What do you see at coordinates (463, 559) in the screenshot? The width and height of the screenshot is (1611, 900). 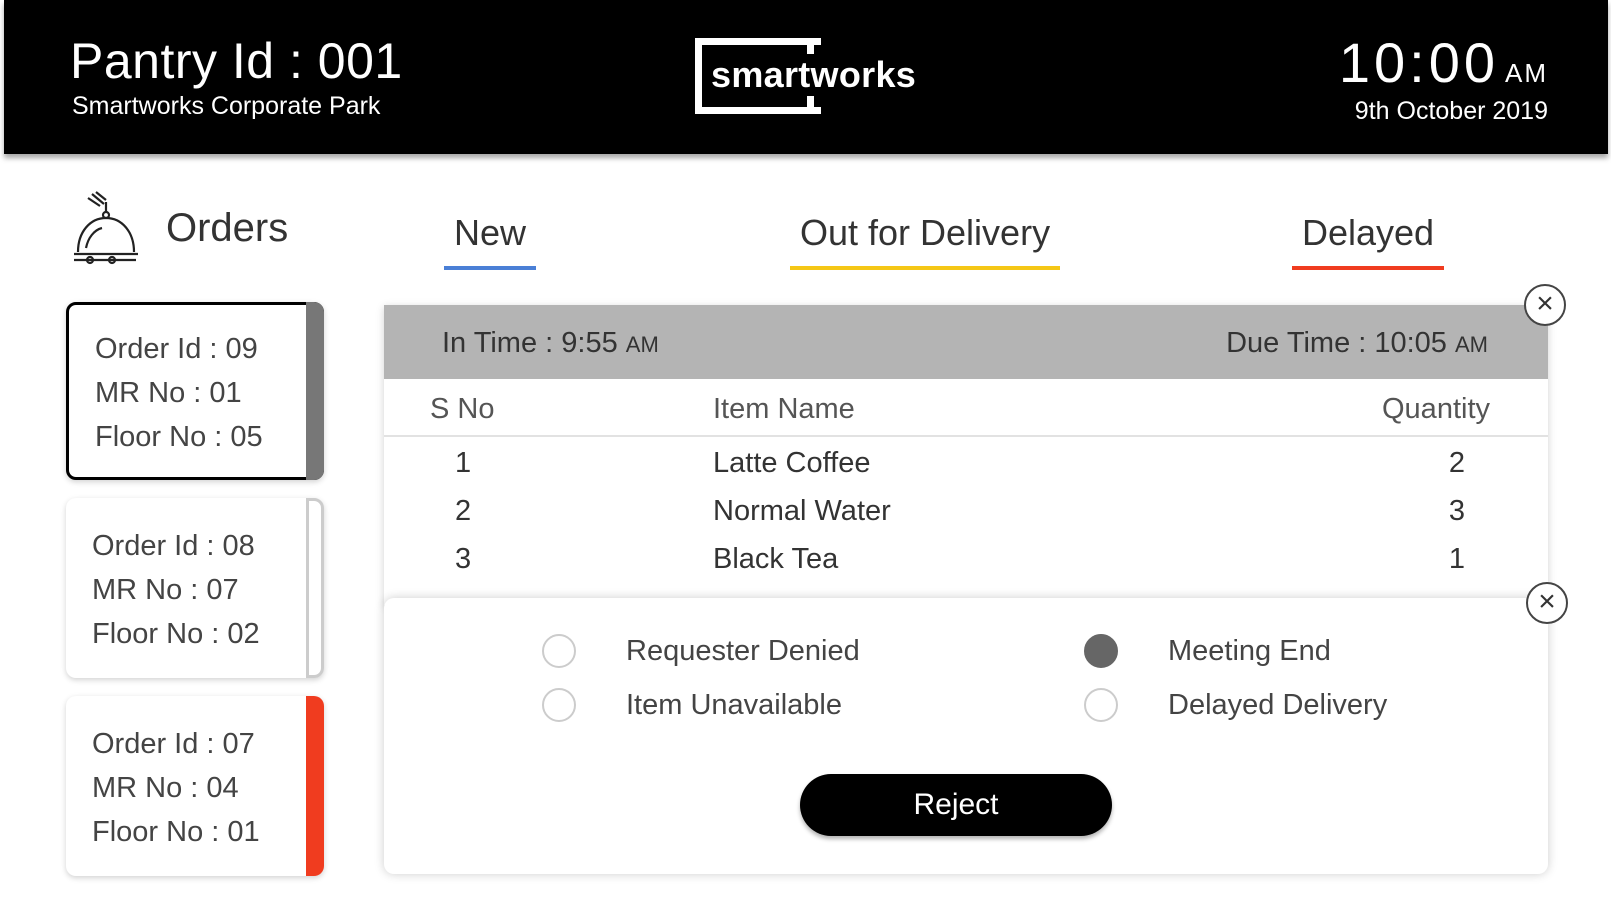 I see `row-sno: 3` at bounding box center [463, 559].